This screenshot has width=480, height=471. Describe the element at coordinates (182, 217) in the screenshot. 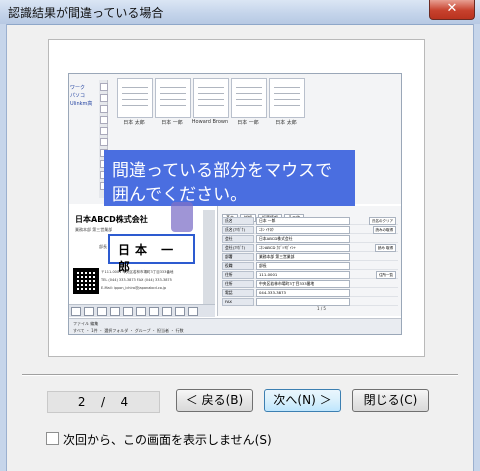

I see `company-logo` at that location.